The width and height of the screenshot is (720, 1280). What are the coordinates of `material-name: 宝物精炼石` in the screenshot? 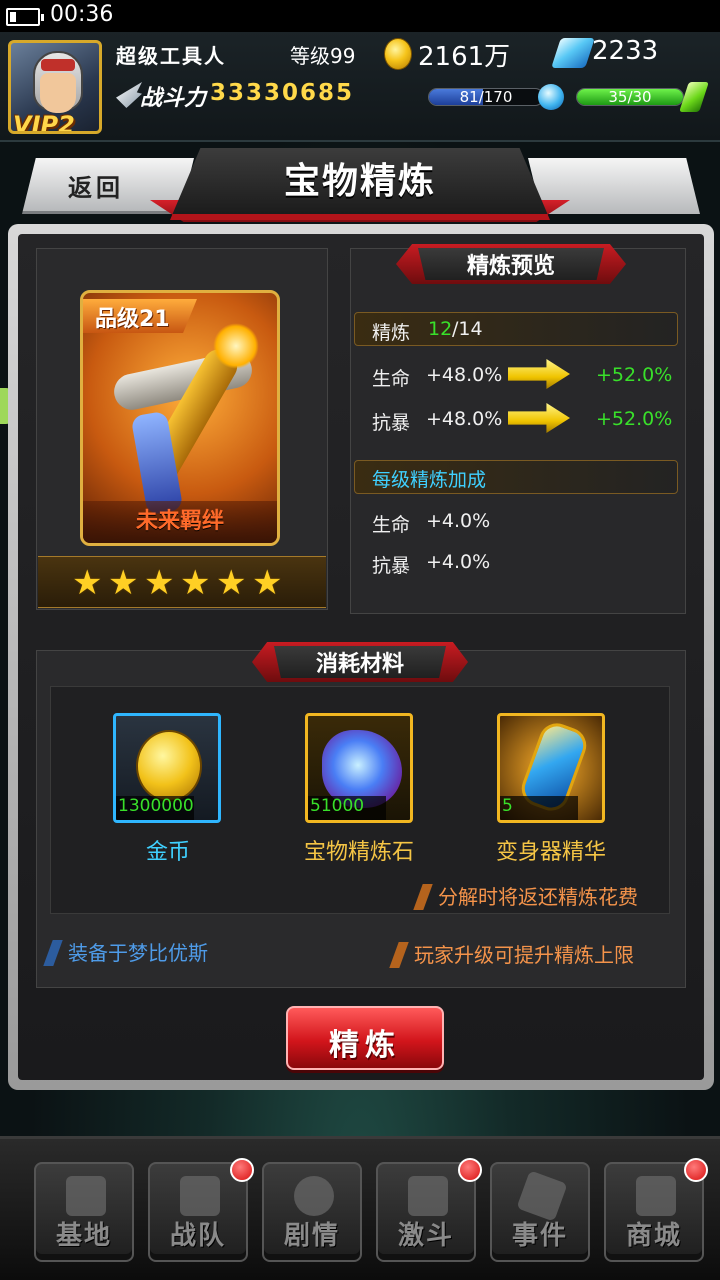 It's located at (358, 852).